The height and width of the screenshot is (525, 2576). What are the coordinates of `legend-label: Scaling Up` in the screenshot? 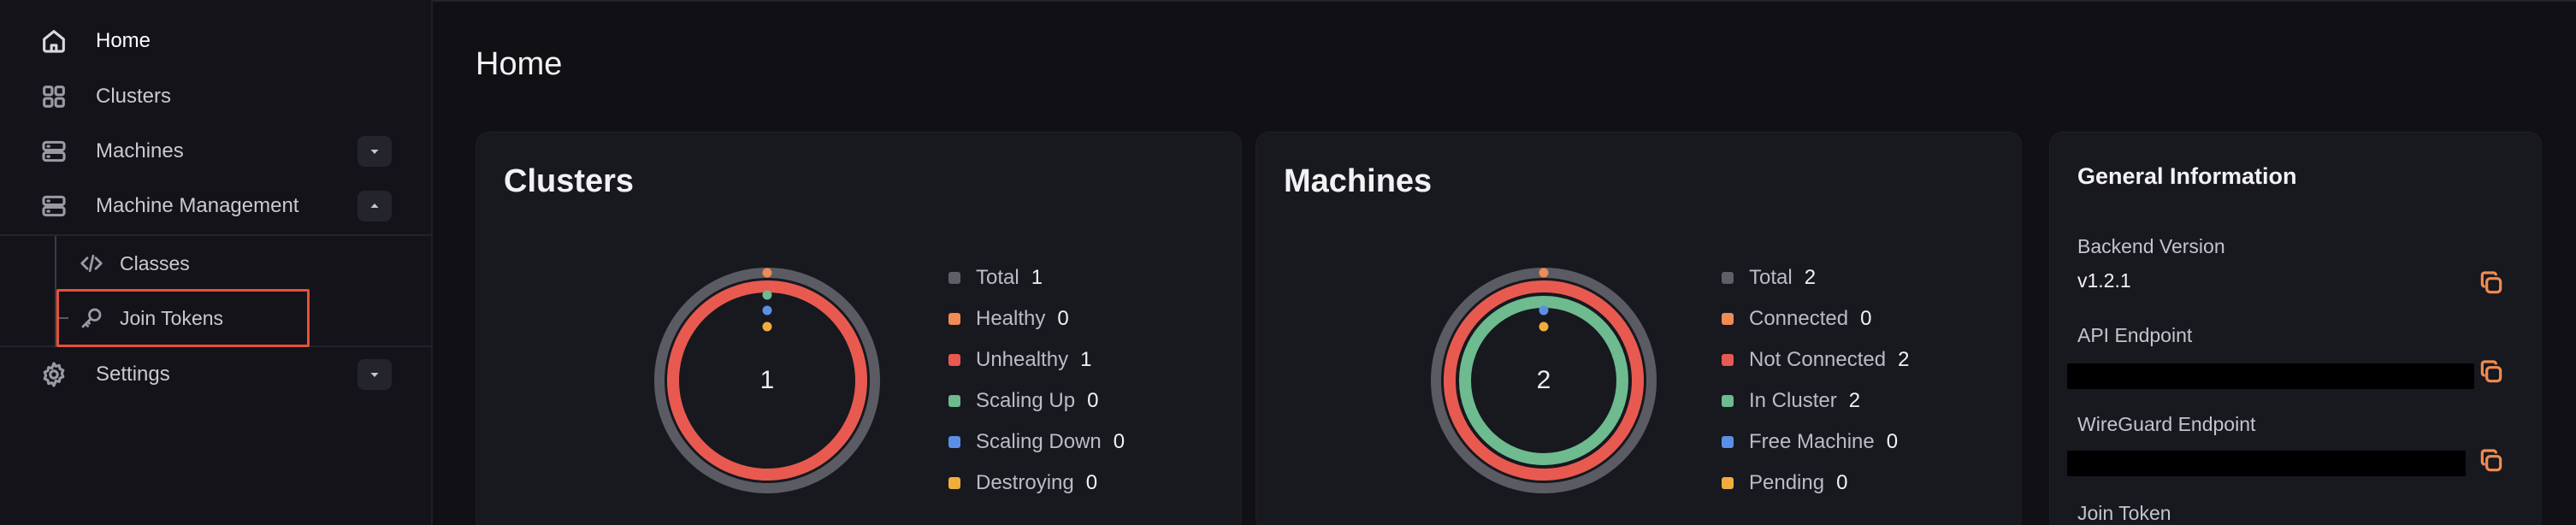 It's located at (1026, 401).